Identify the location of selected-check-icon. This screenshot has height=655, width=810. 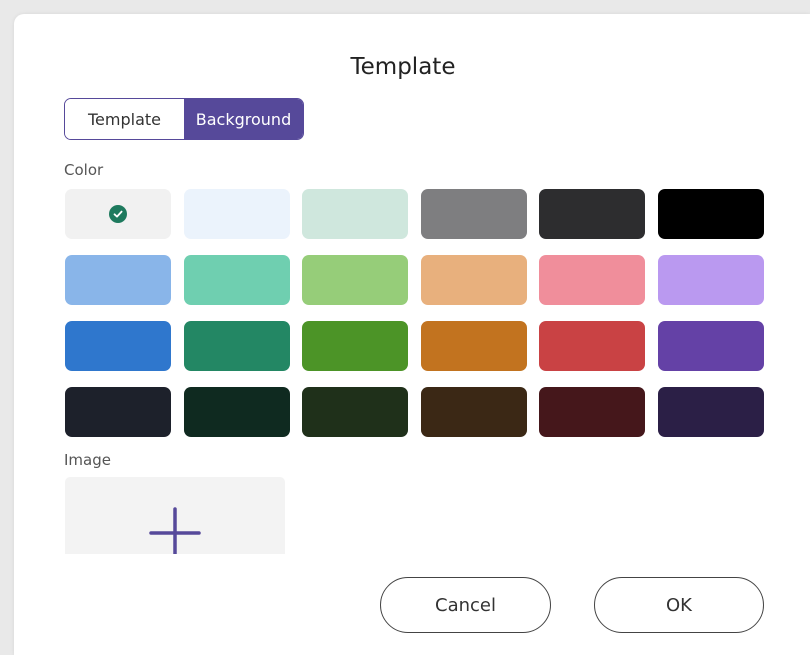
(118, 214).